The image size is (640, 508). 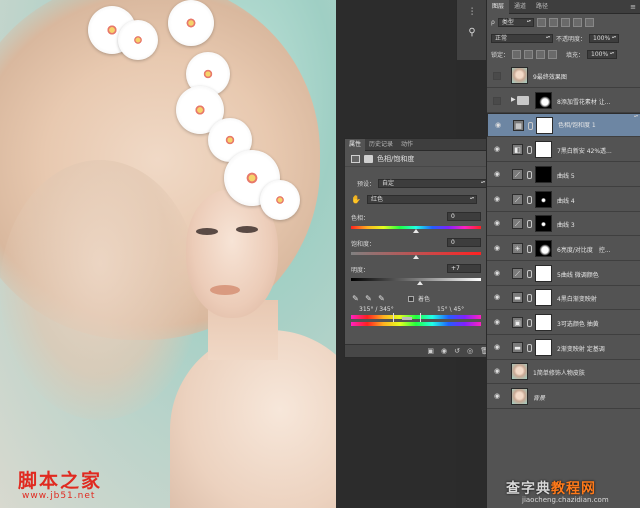 I want to click on layer-row: ◉ ⟋ 曲线 4, so click(x=563, y=199).